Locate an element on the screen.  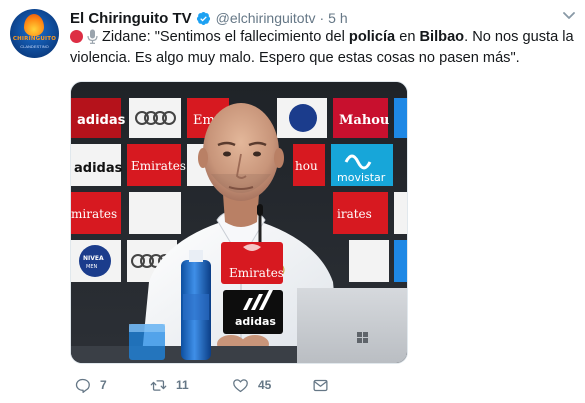
svg-text: Mahou is located at coordinates (364, 120).